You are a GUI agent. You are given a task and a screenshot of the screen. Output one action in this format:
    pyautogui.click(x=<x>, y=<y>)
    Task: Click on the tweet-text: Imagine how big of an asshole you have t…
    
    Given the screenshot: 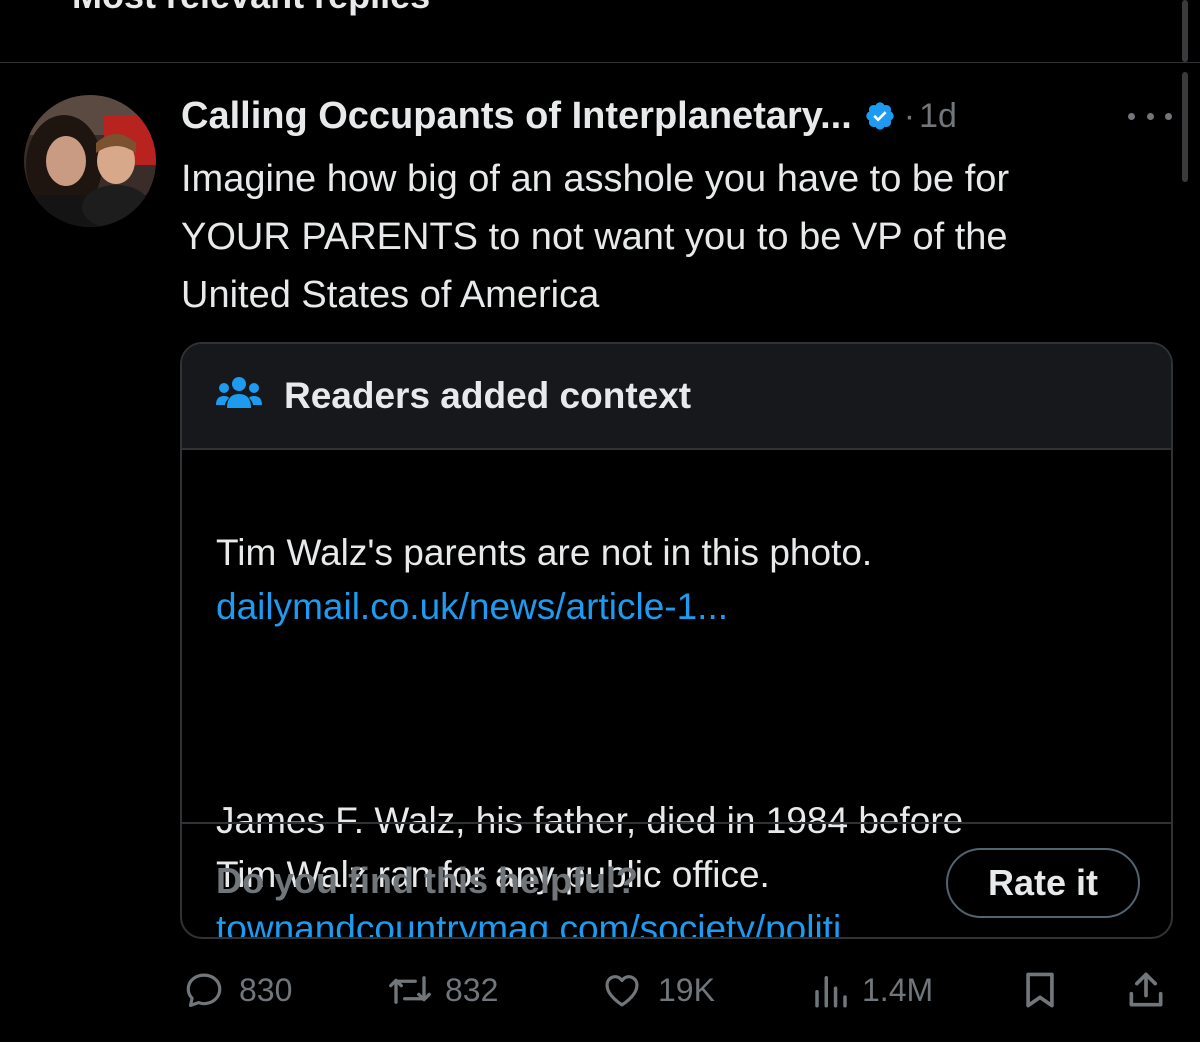 What is the action you would take?
    pyautogui.click(x=595, y=237)
    